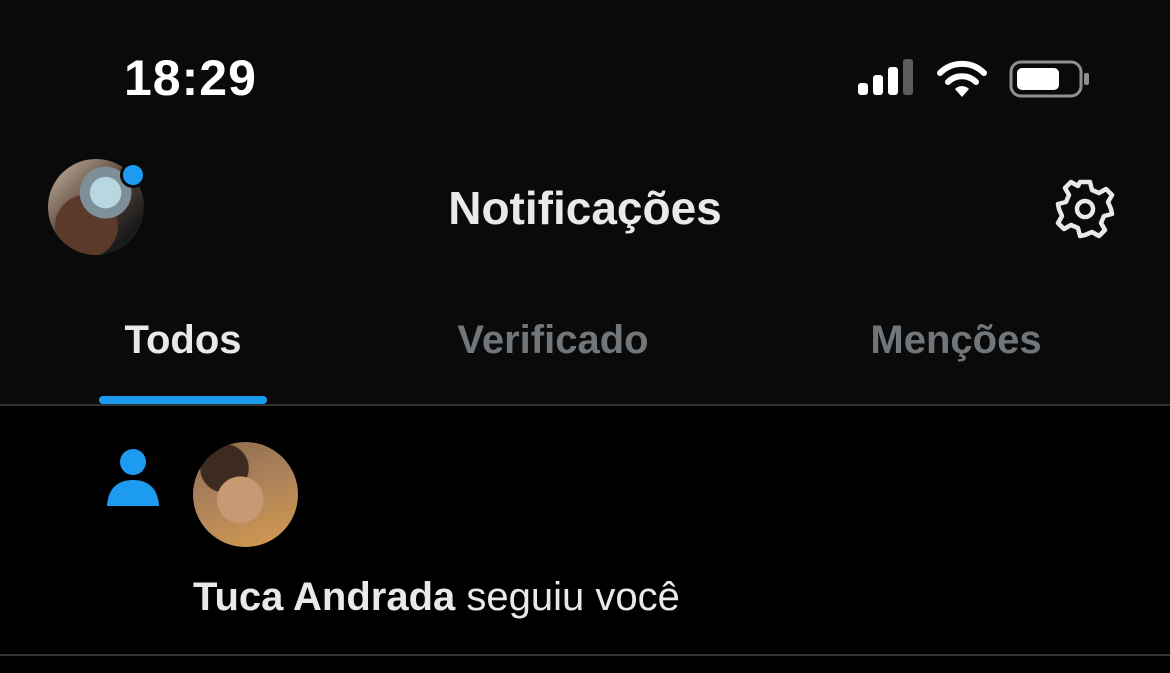 This screenshot has width=1170, height=673. What do you see at coordinates (553, 340) in the screenshot?
I see `tab-verificado: Verificado` at bounding box center [553, 340].